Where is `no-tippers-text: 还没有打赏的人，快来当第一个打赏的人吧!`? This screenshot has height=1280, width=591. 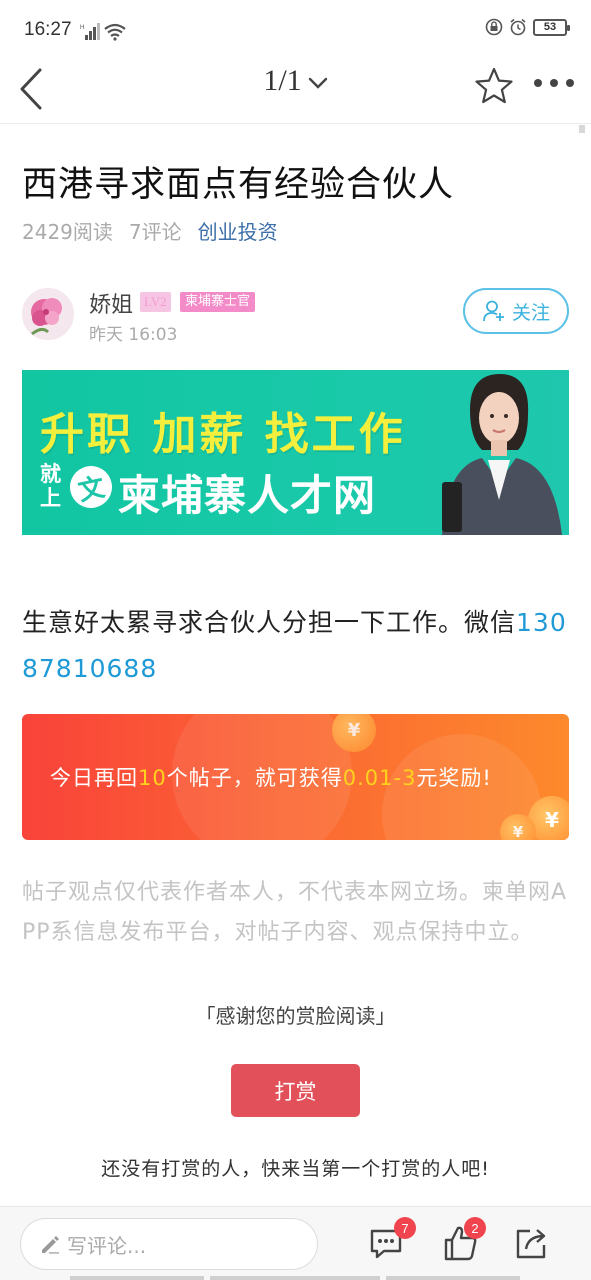 no-tippers-text: 还没有打赏的人，快来当第一个打赏的人吧! is located at coordinates (295, 1169).